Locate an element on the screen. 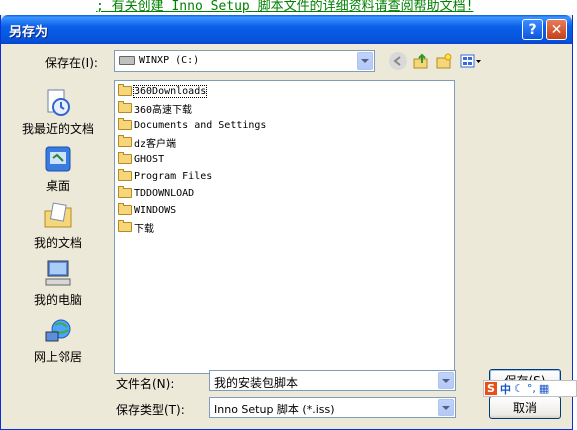 The width and height of the screenshot is (577, 430). filetype-dropdown: Inno Setup 脚本 (*.iss) is located at coordinates (332, 407).